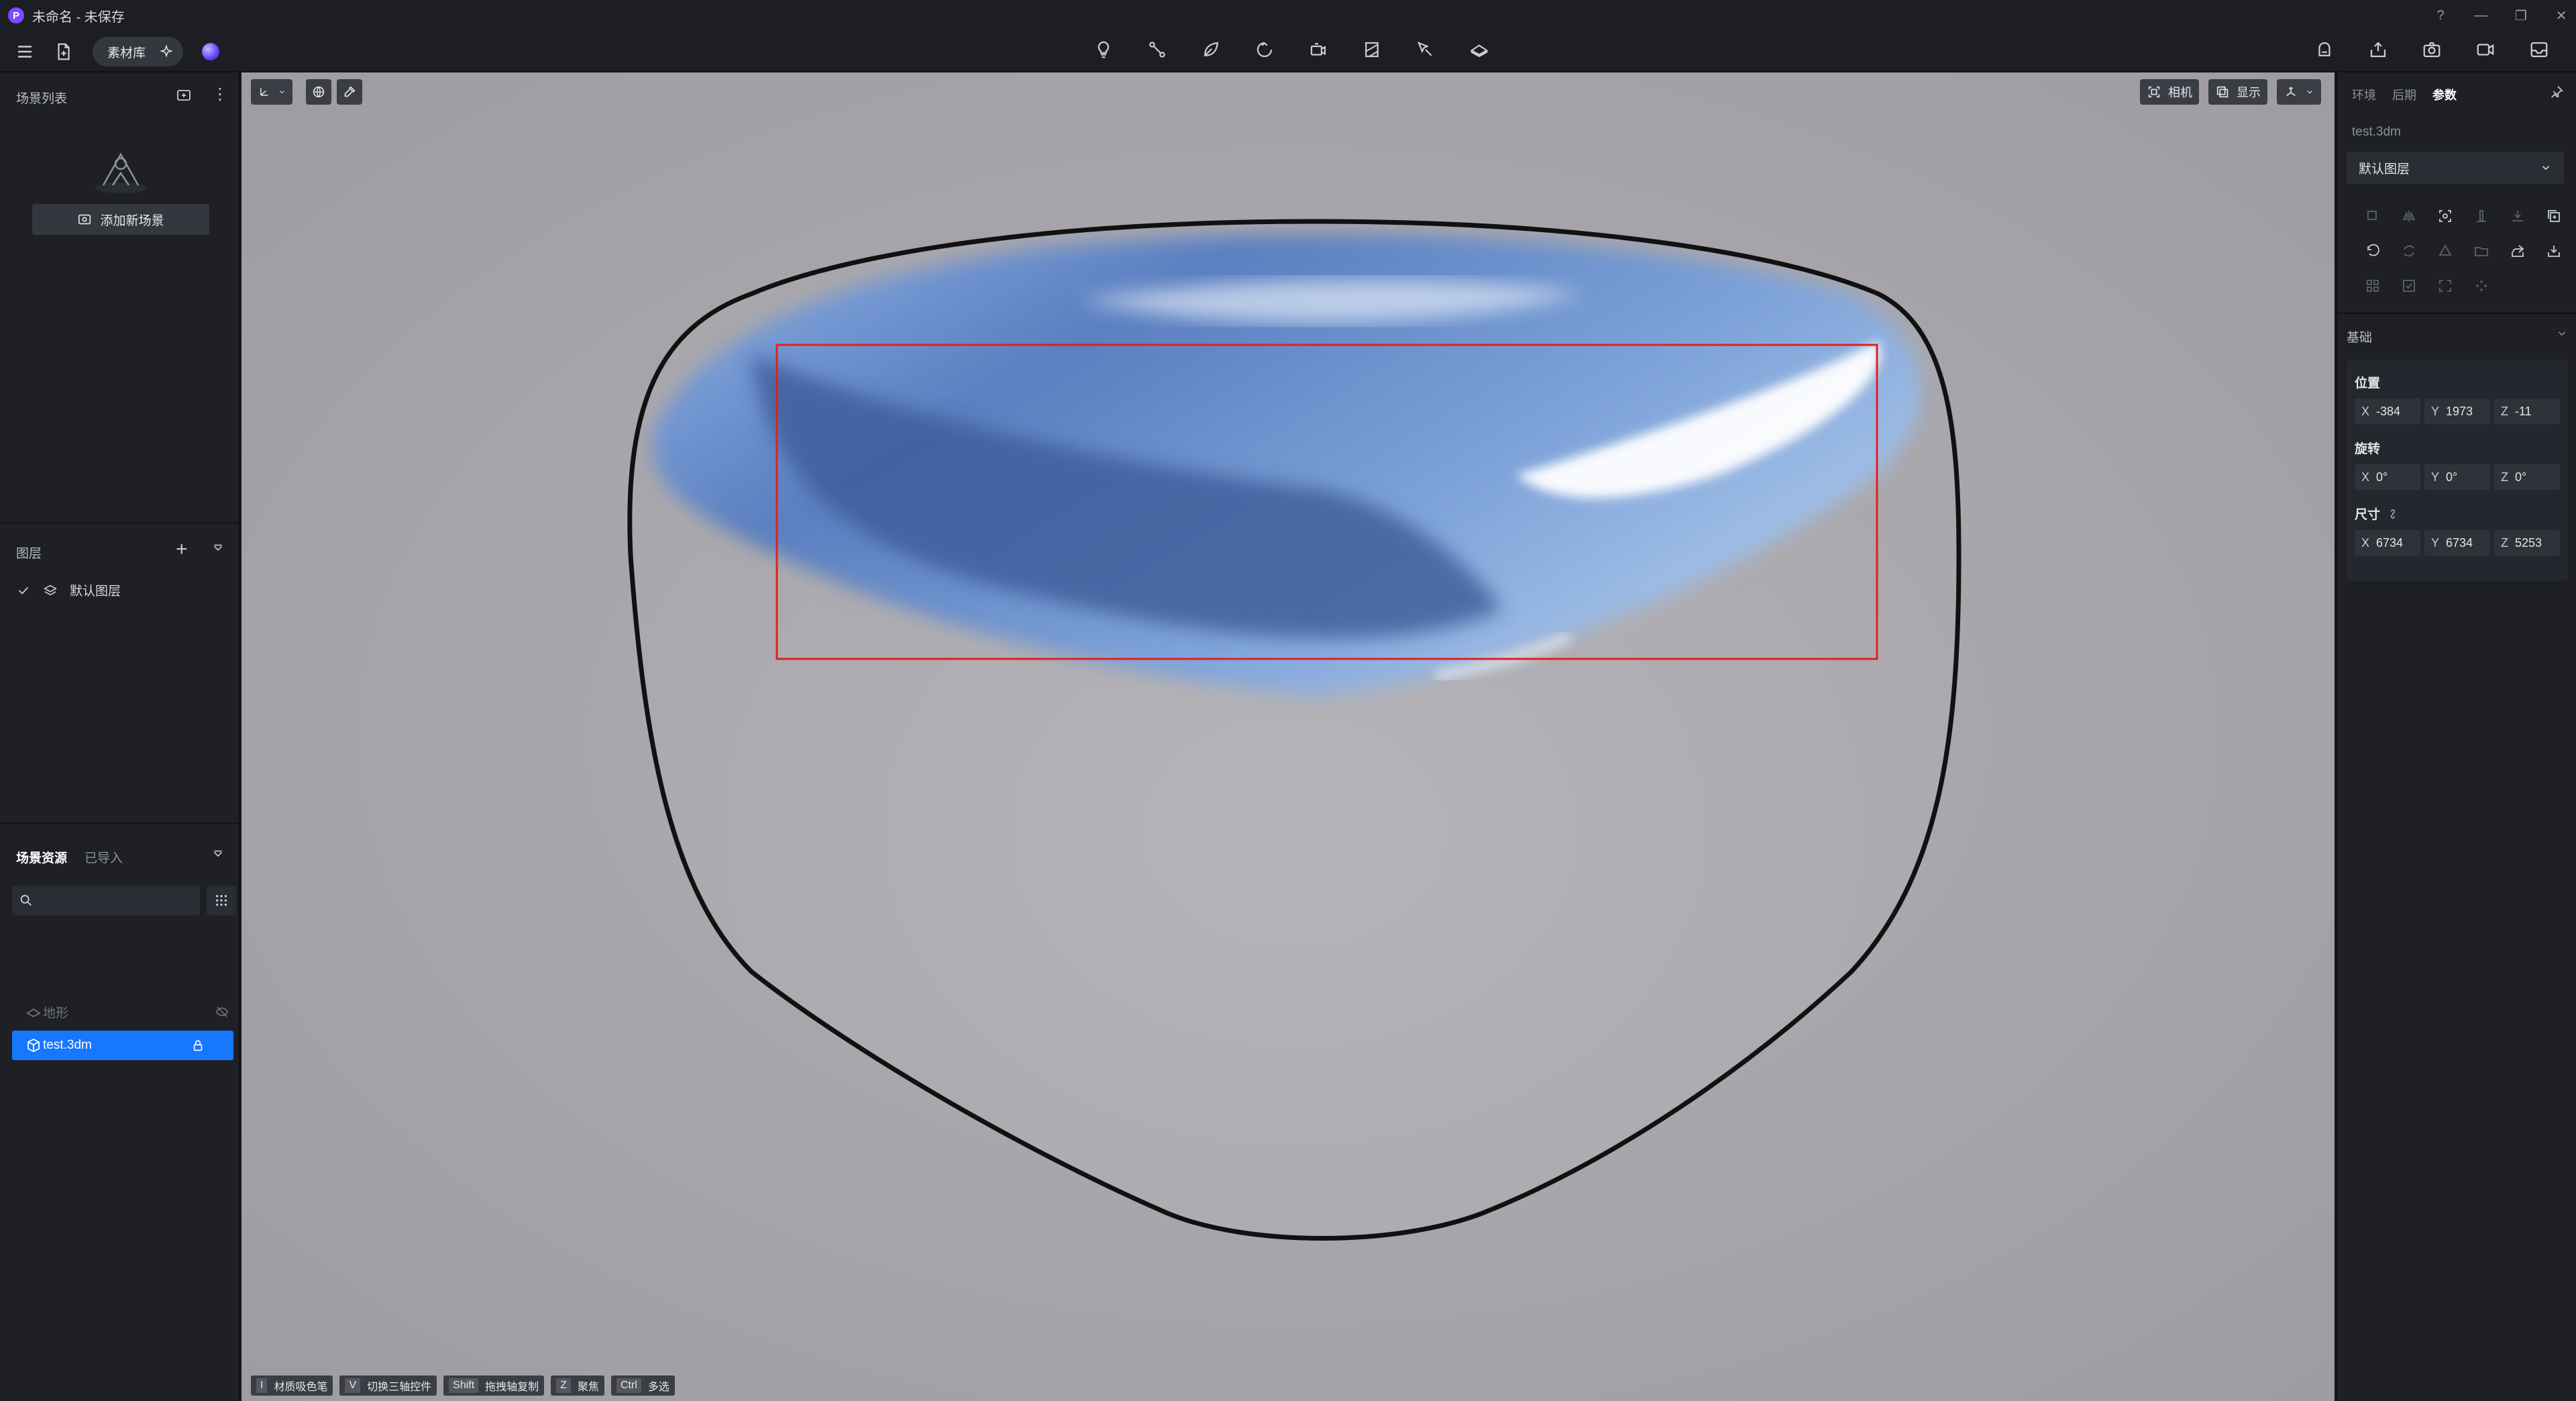  I want to click on layer-select: 默认图层, so click(2455, 168).